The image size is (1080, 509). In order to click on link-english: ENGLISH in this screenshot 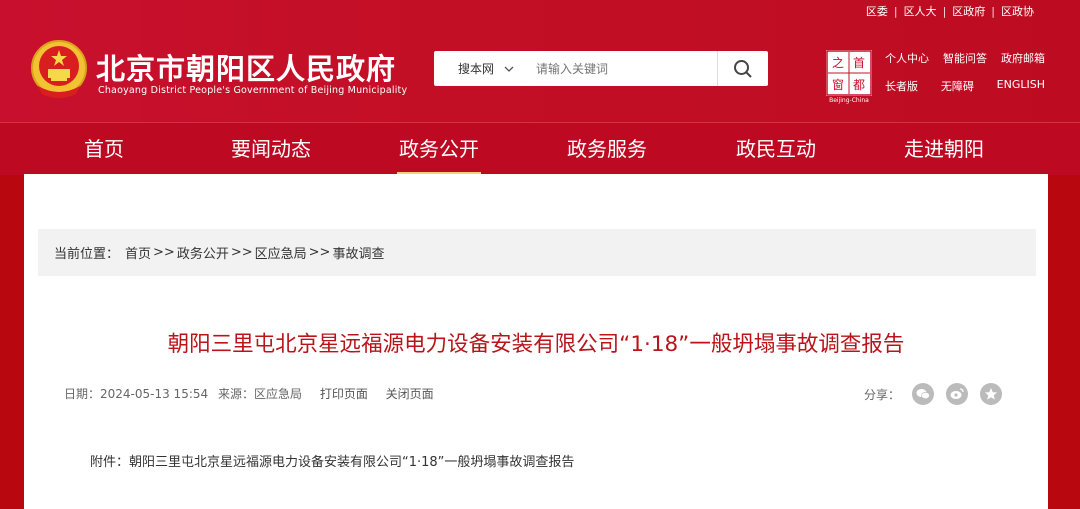, I will do `click(1021, 92)`.